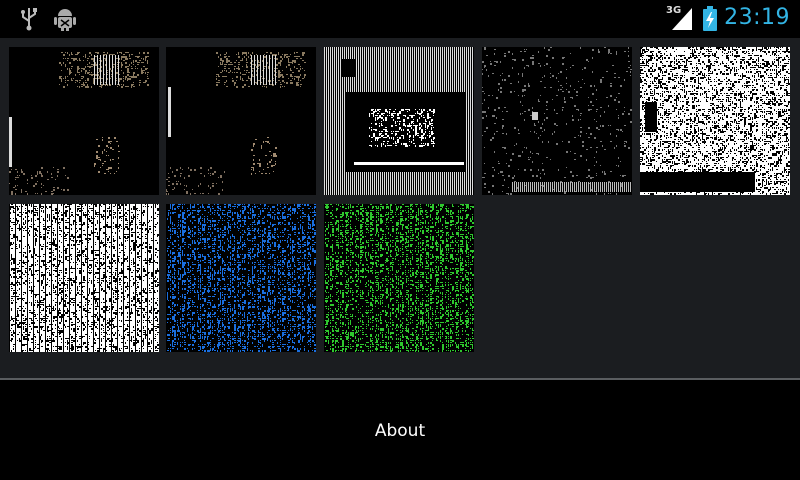  Describe the element at coordinates (710, 18) in the screenshot. I see `battery-charging-icon` at that location.